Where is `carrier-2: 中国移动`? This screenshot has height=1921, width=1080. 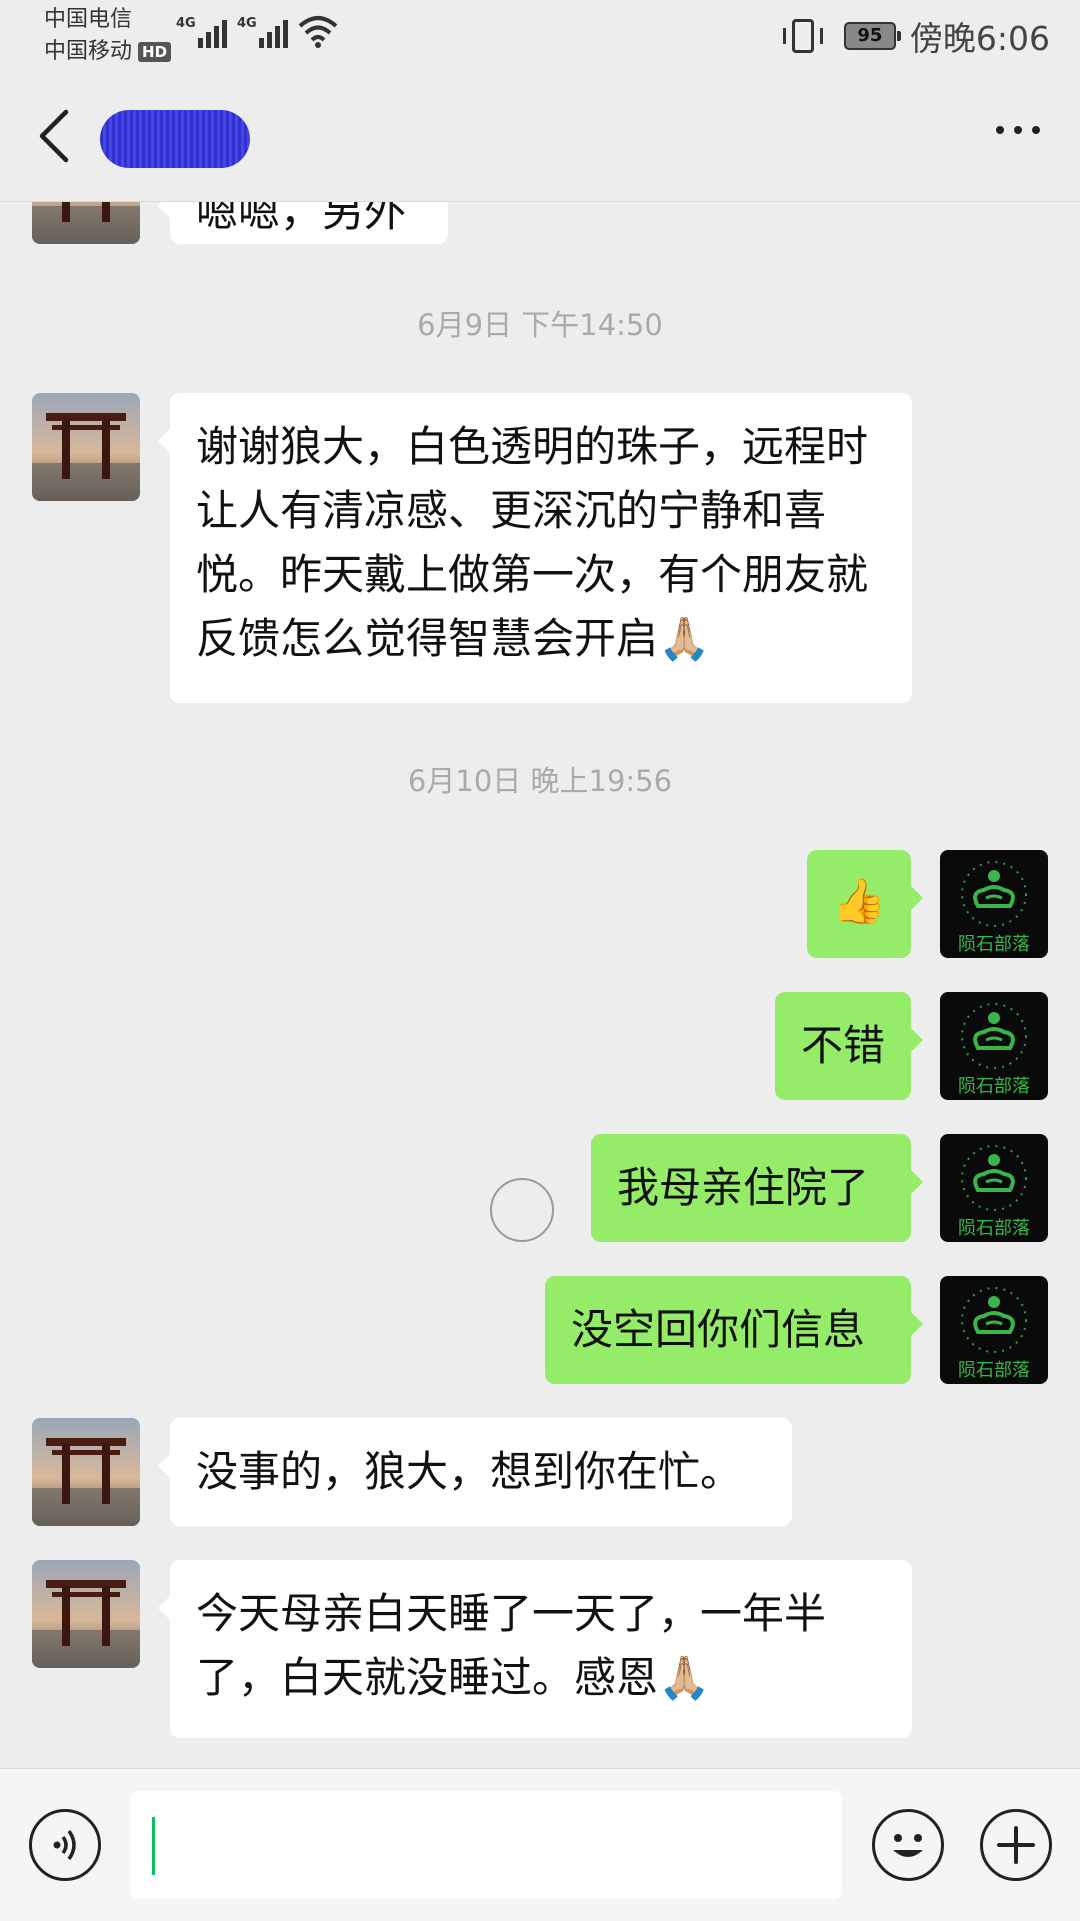
carrier-2: 中国移动 is located at coordinates (88, 51).